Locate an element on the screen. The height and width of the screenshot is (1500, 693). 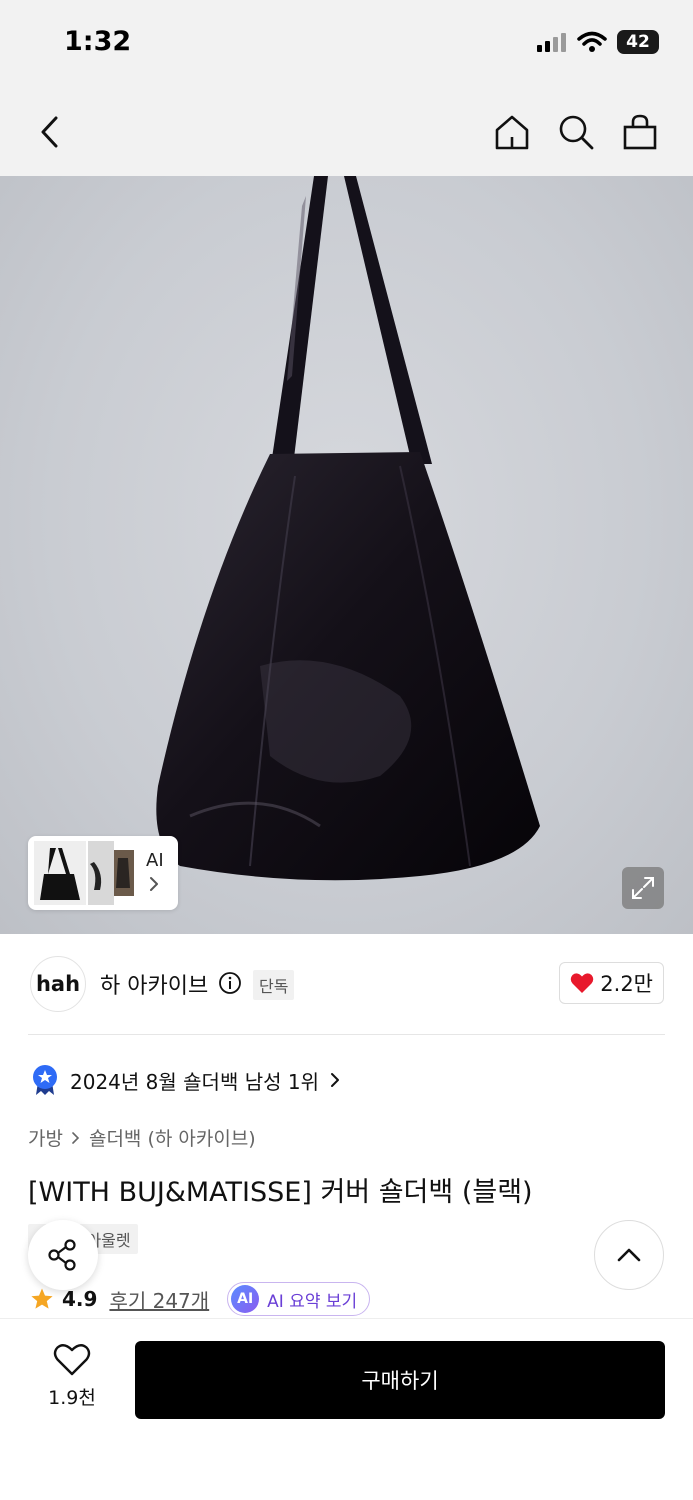
home-button is located at coordinates (512, 132).